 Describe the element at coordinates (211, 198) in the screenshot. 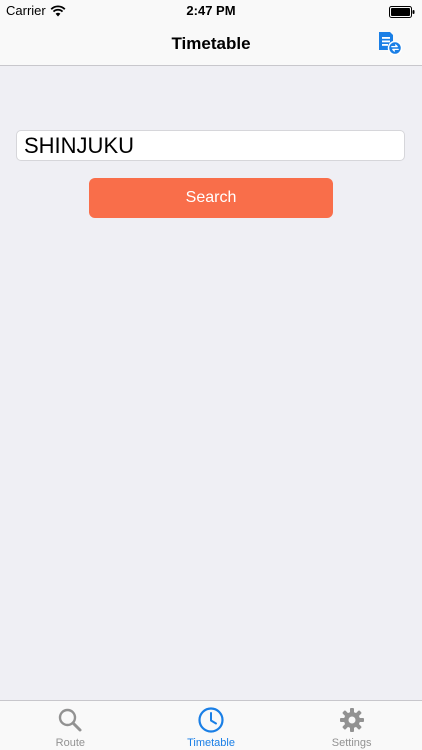

I see `search-button: Search` at that location.